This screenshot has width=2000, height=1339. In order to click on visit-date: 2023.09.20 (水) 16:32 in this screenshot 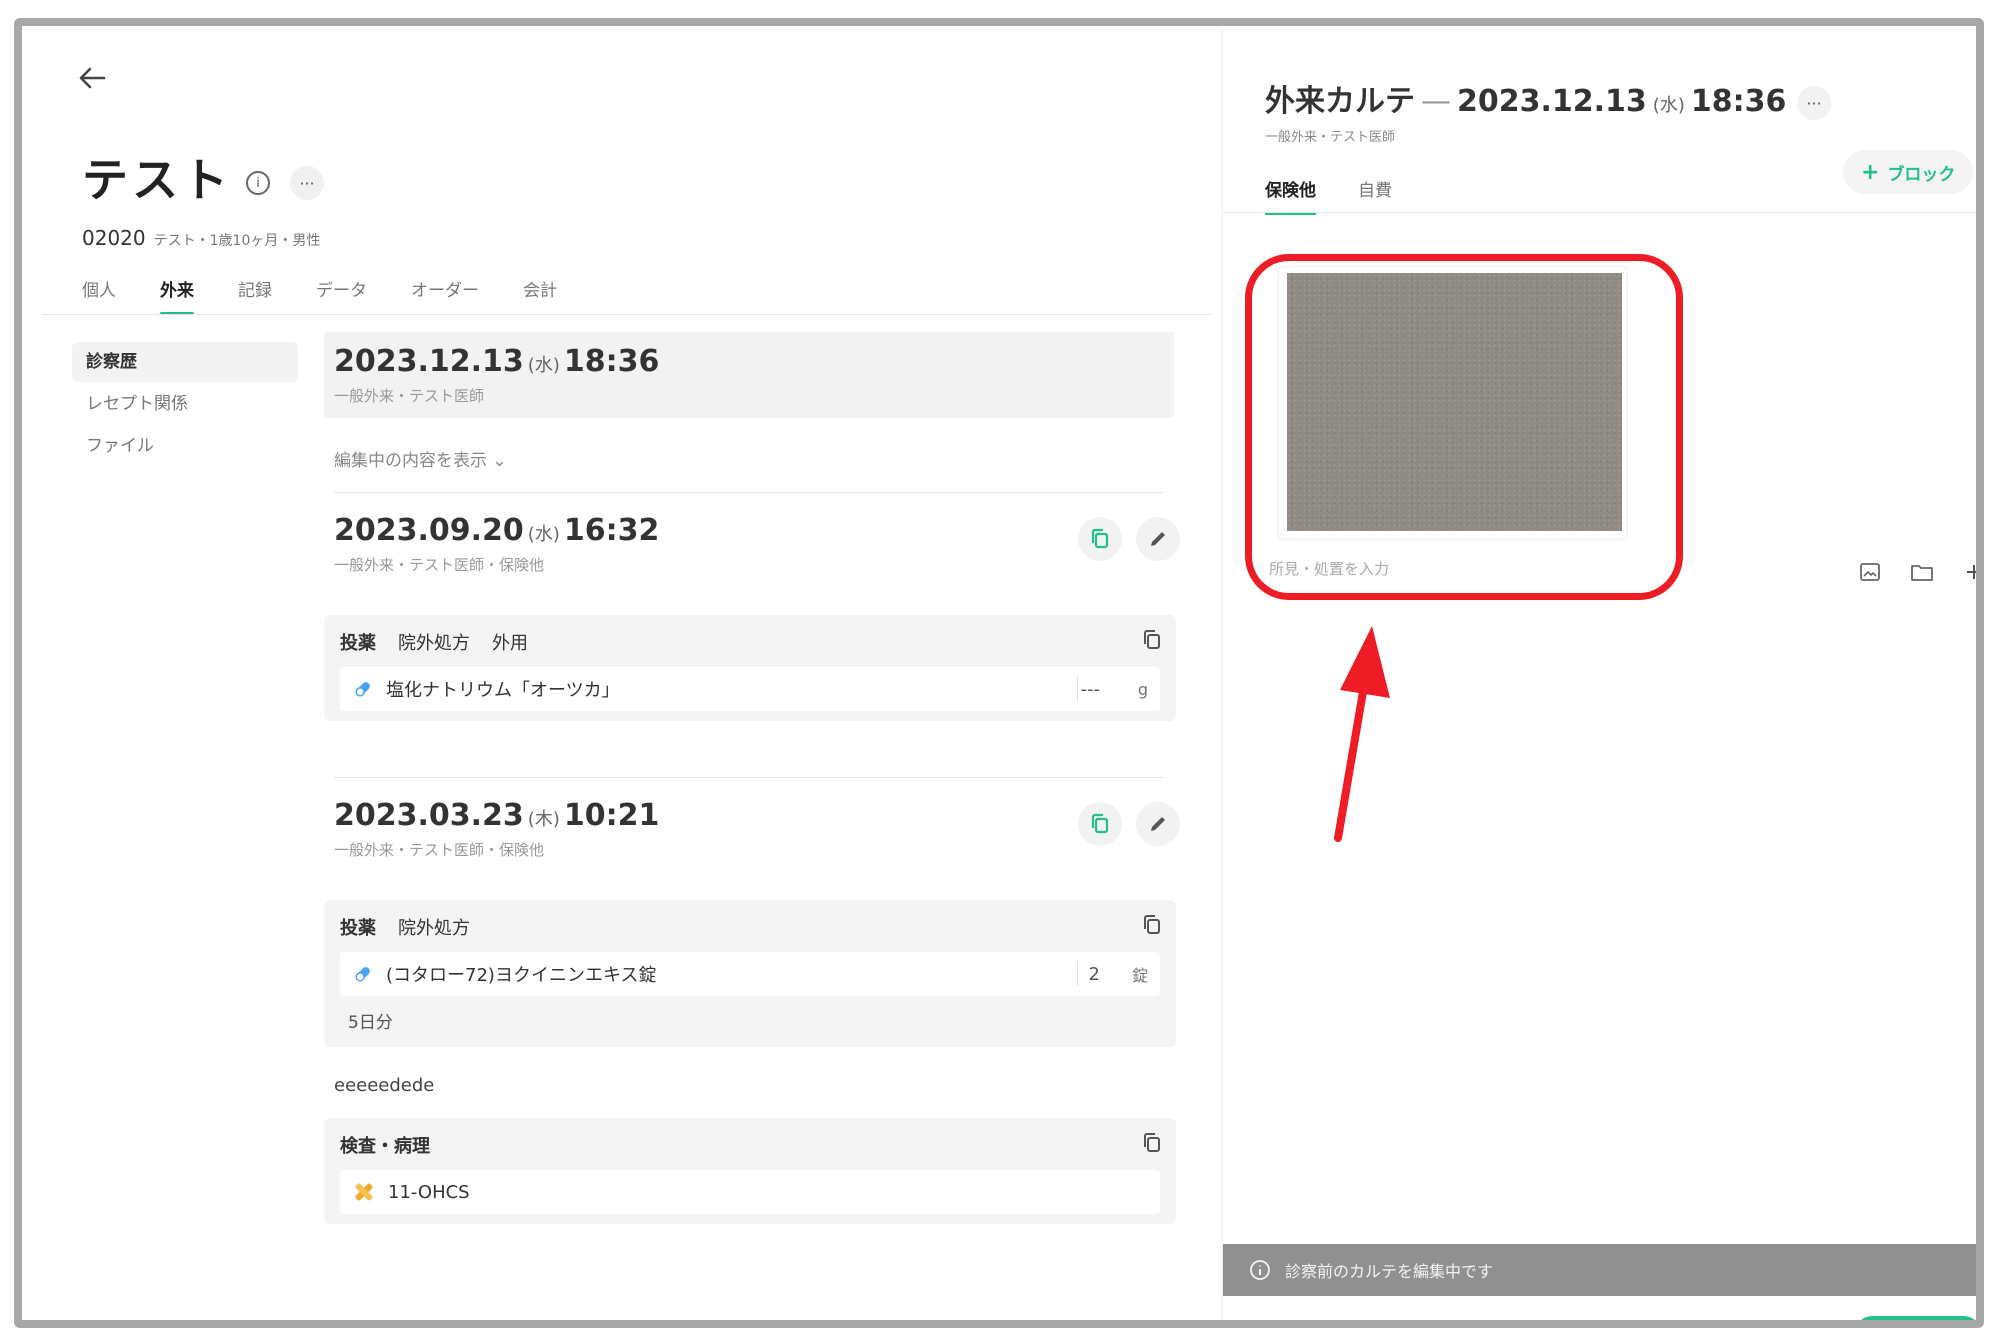, I will do `click(759, 530)`.